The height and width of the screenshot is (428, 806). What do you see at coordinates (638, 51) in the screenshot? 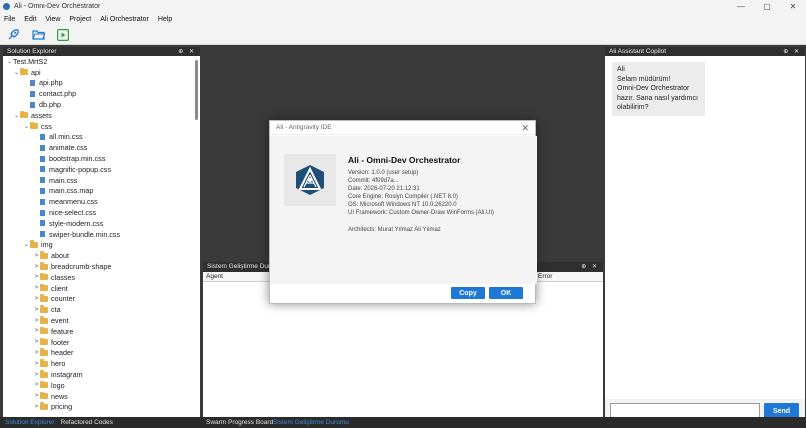
I see `copilot-title: Ali Assistant Copilot` at bounding box center [638, 51].